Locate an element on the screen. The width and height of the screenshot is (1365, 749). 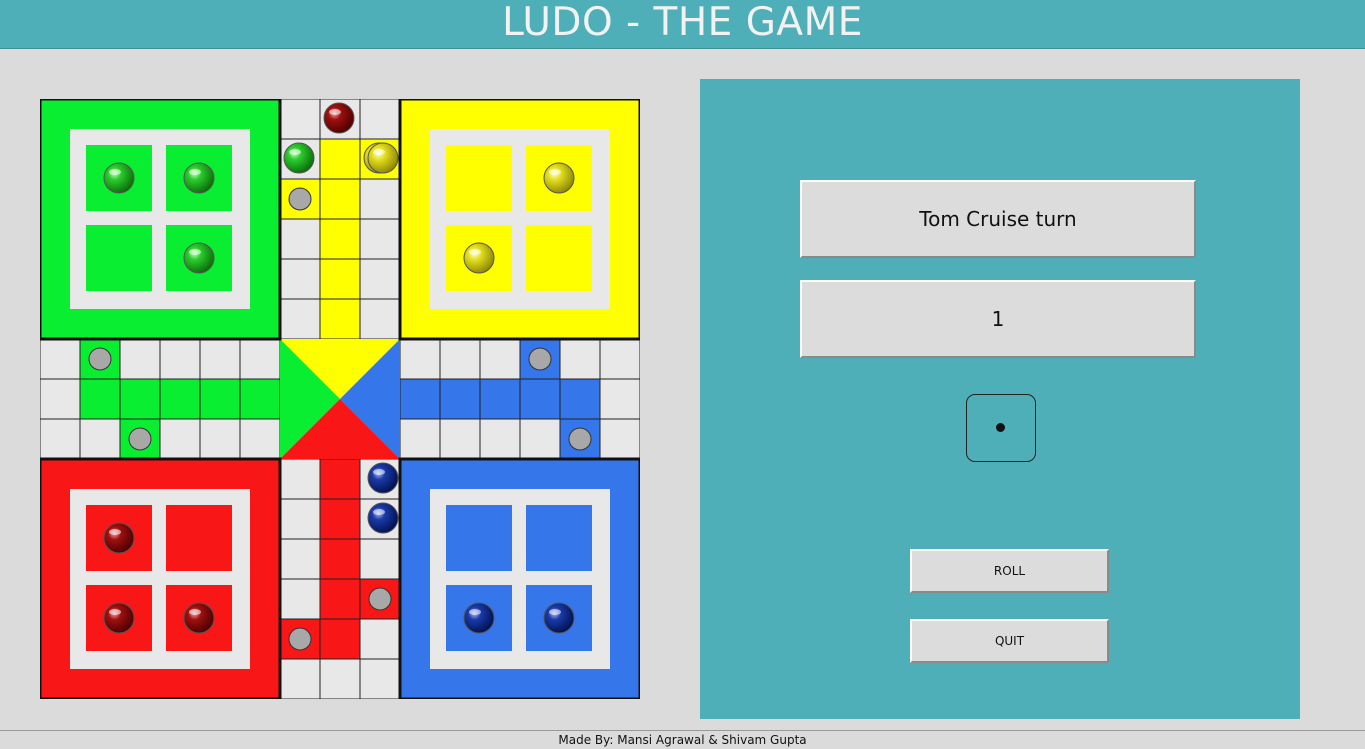
turn-indicator: Tom Cruise turn is located at coordinates (998, 219).